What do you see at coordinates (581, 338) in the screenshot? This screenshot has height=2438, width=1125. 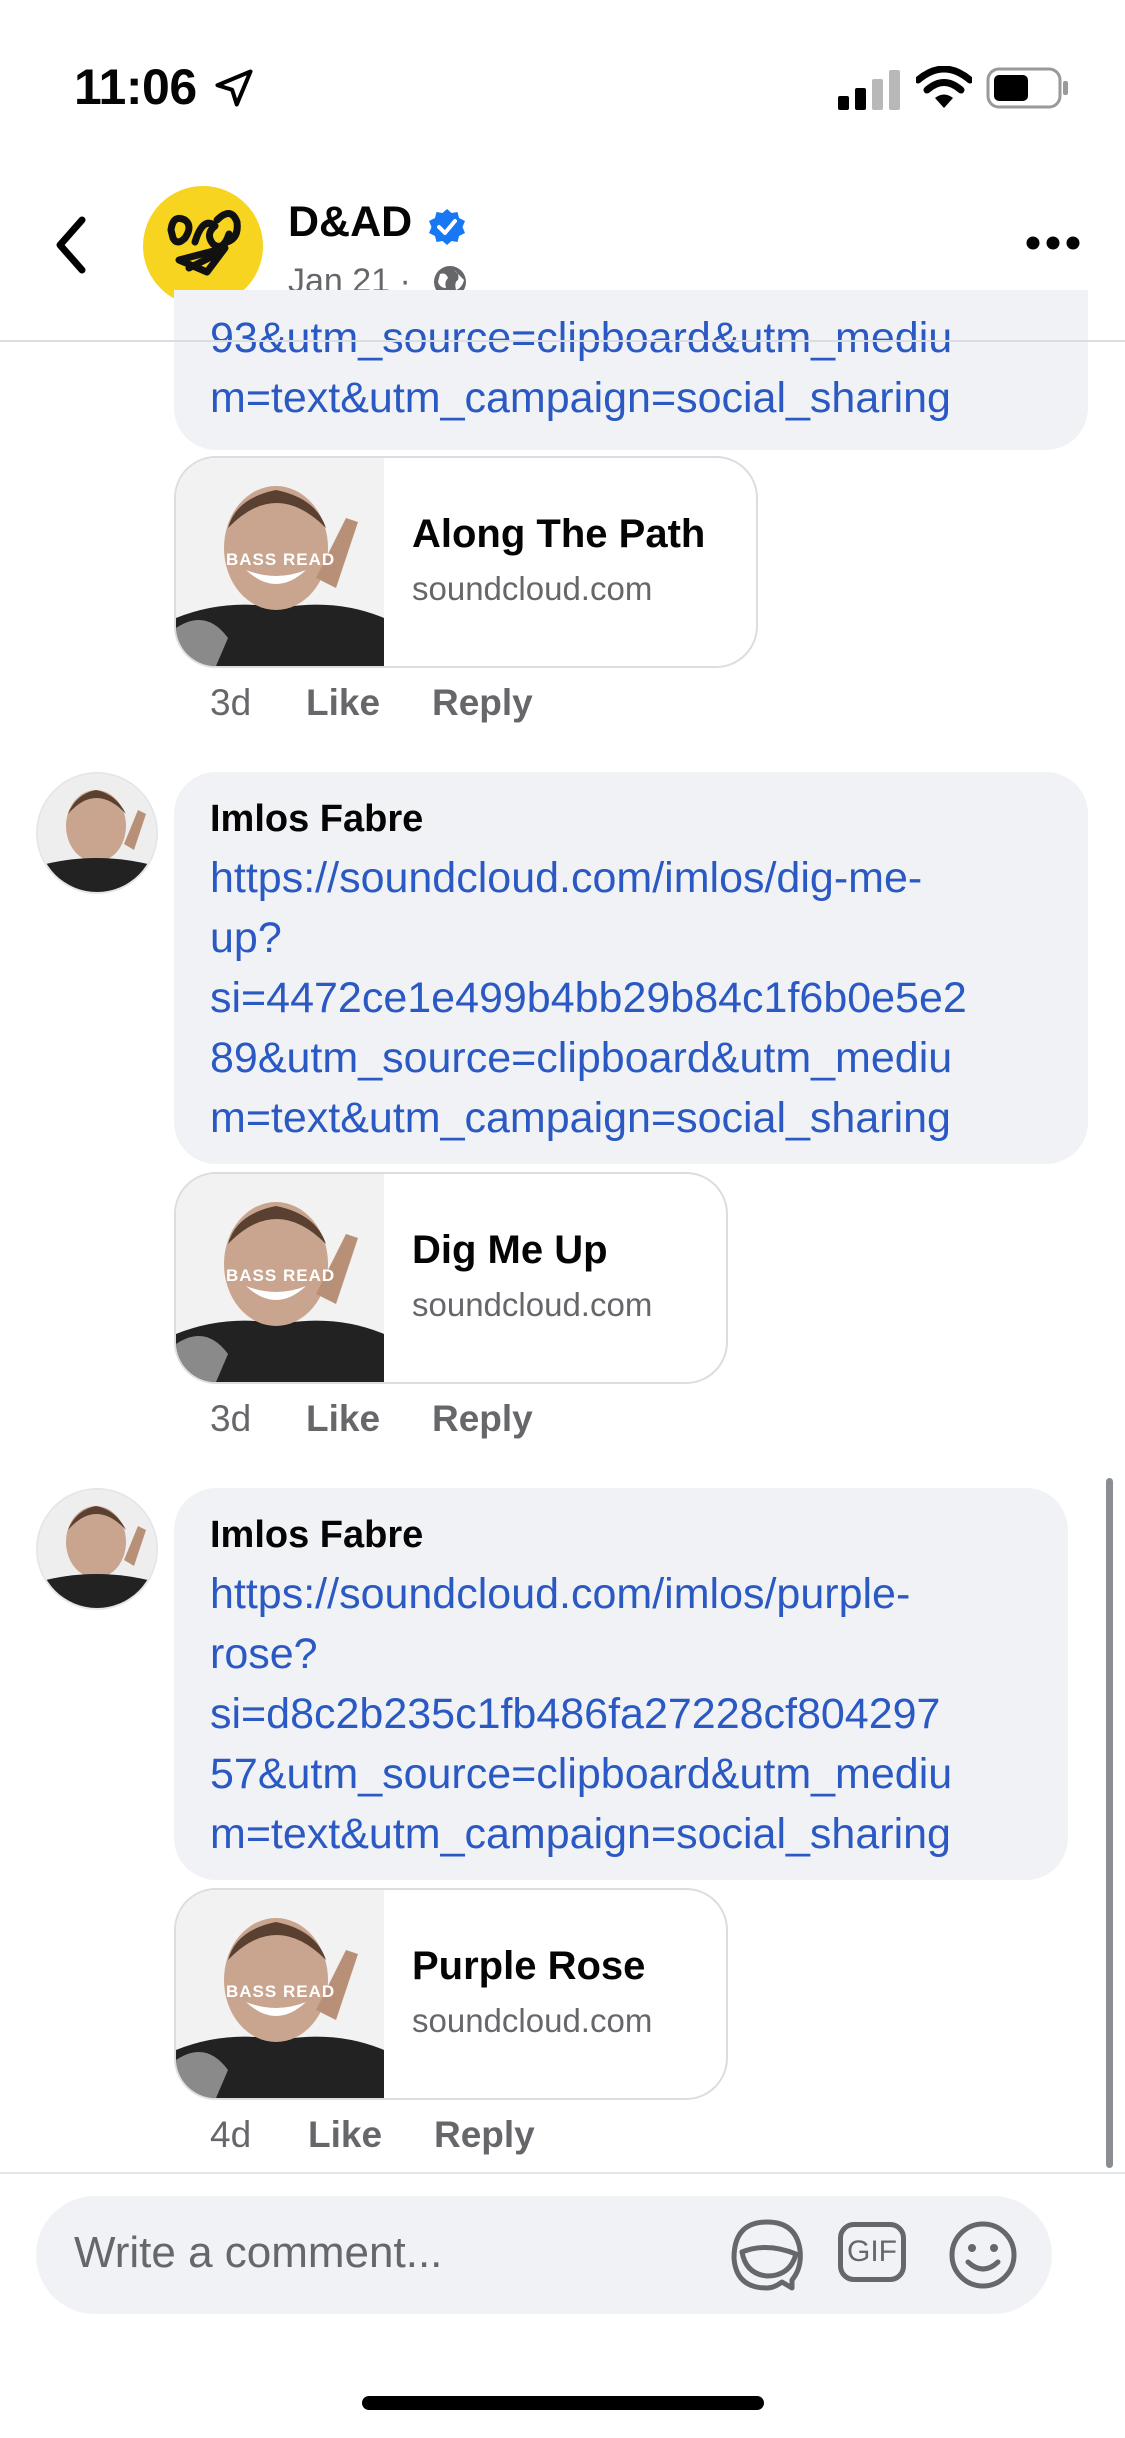 I see `link-line: 93&utm_source=clipboard&utm_mediu` at bounding box center [581, 338].